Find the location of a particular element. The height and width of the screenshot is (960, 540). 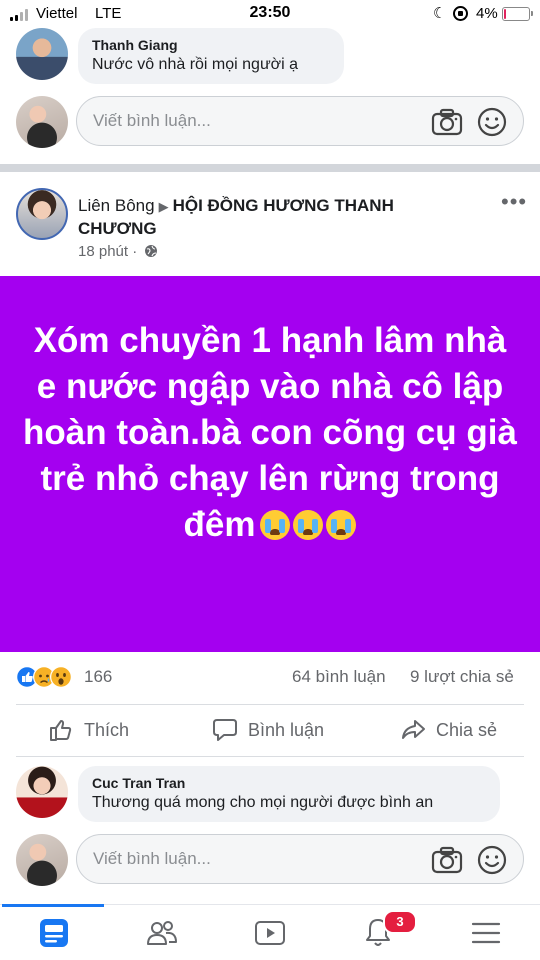

comment-author: Thanh Giang is located at coordinates (211, 45).